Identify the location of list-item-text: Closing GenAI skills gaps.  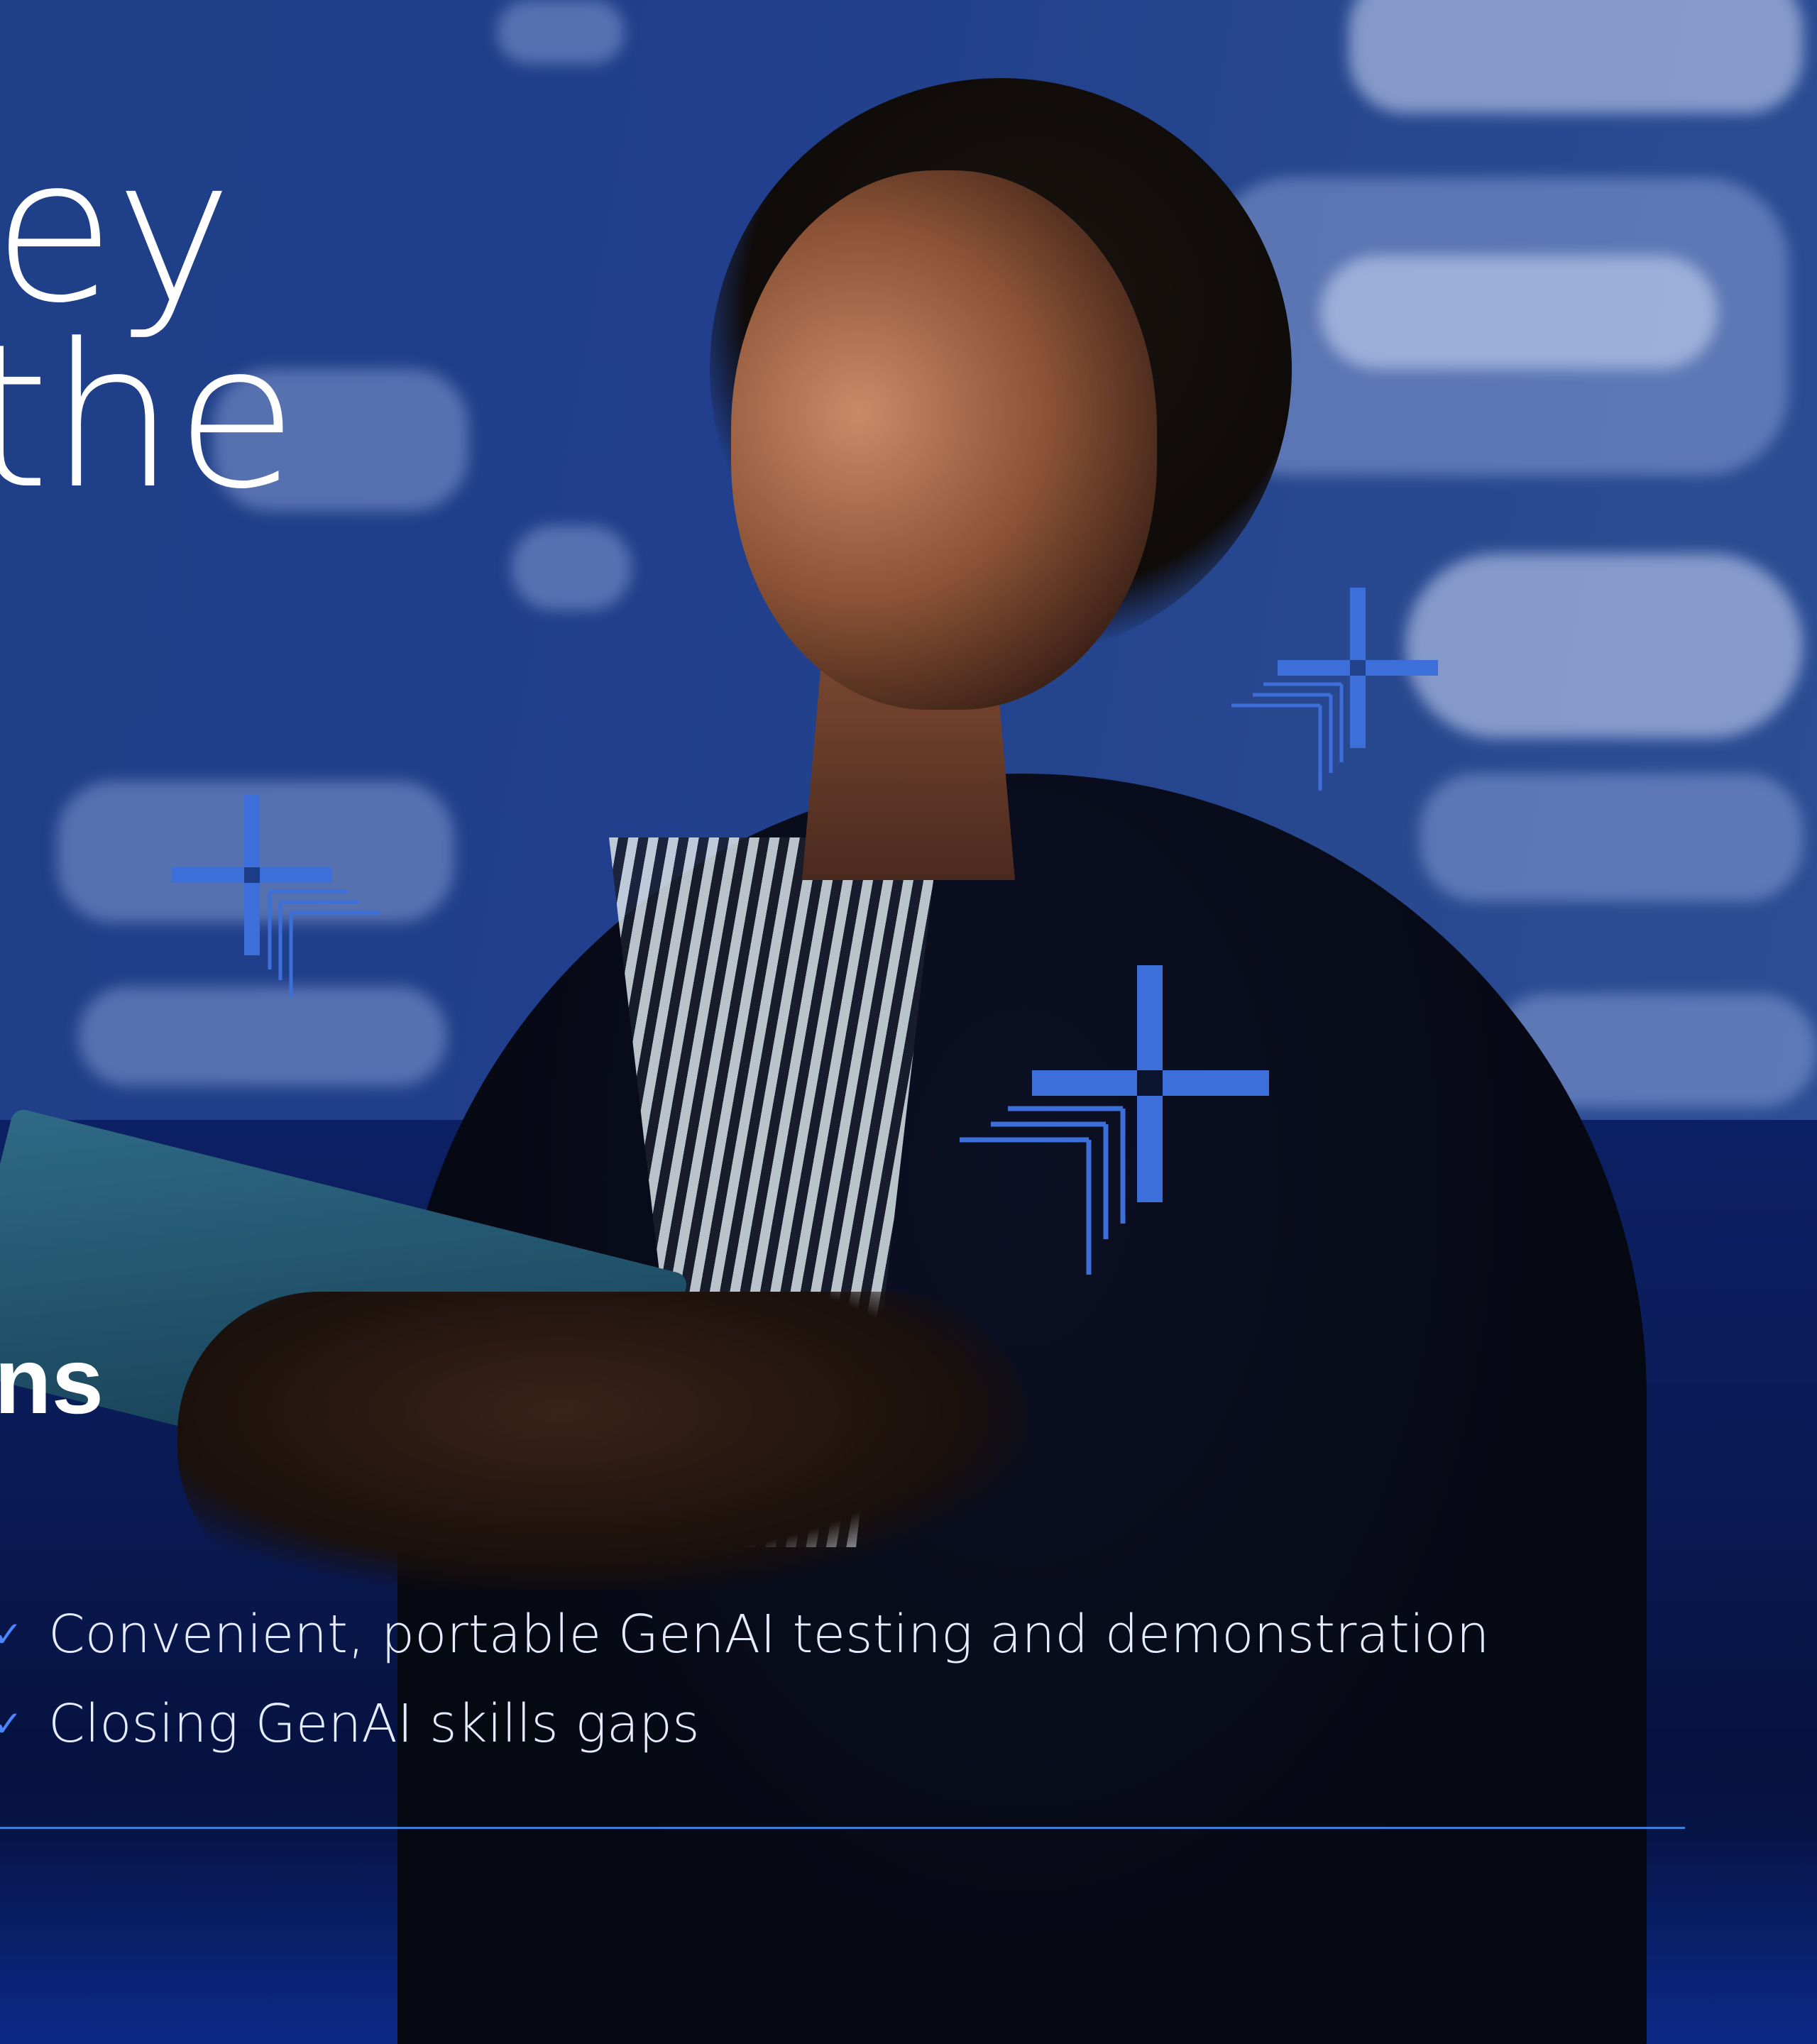
(374, 1723).